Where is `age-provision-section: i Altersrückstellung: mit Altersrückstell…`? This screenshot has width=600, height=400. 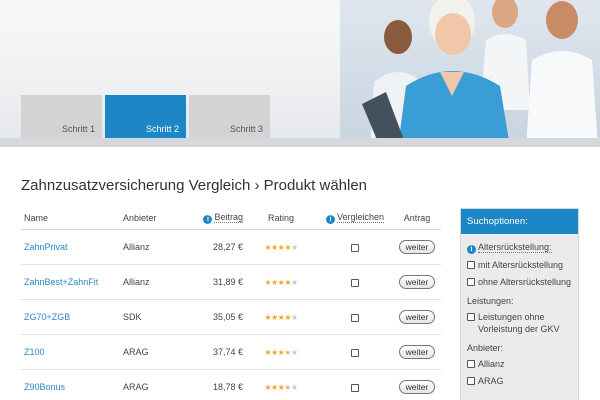
age-provision-section: i Altersrückstellung: mit Altersrückstell… is located at coordinates (519, 265).